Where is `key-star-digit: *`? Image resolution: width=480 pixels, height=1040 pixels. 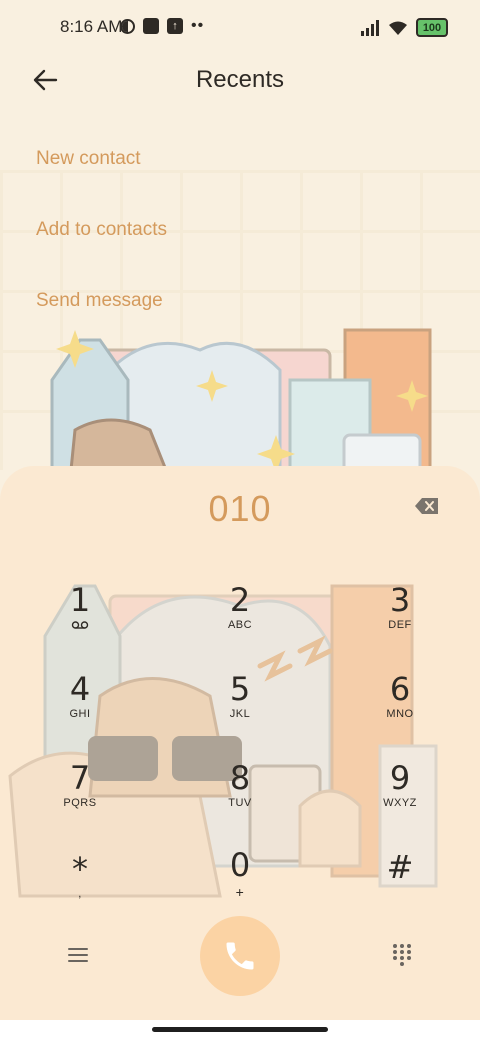 key-star-digit: * is located at coordinates (80, 869).